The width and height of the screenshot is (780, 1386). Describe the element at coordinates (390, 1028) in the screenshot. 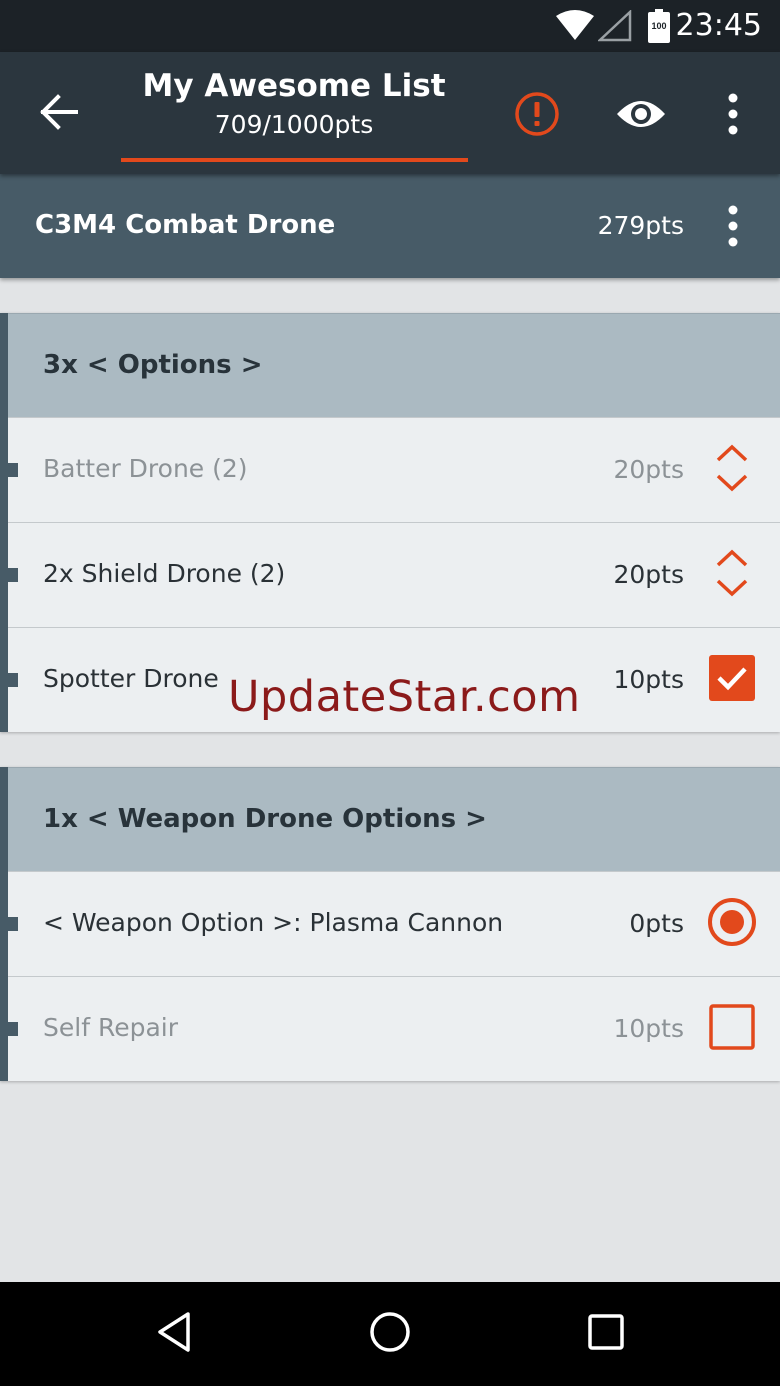

I see `option-row: Self Repair 10pts` at that location.